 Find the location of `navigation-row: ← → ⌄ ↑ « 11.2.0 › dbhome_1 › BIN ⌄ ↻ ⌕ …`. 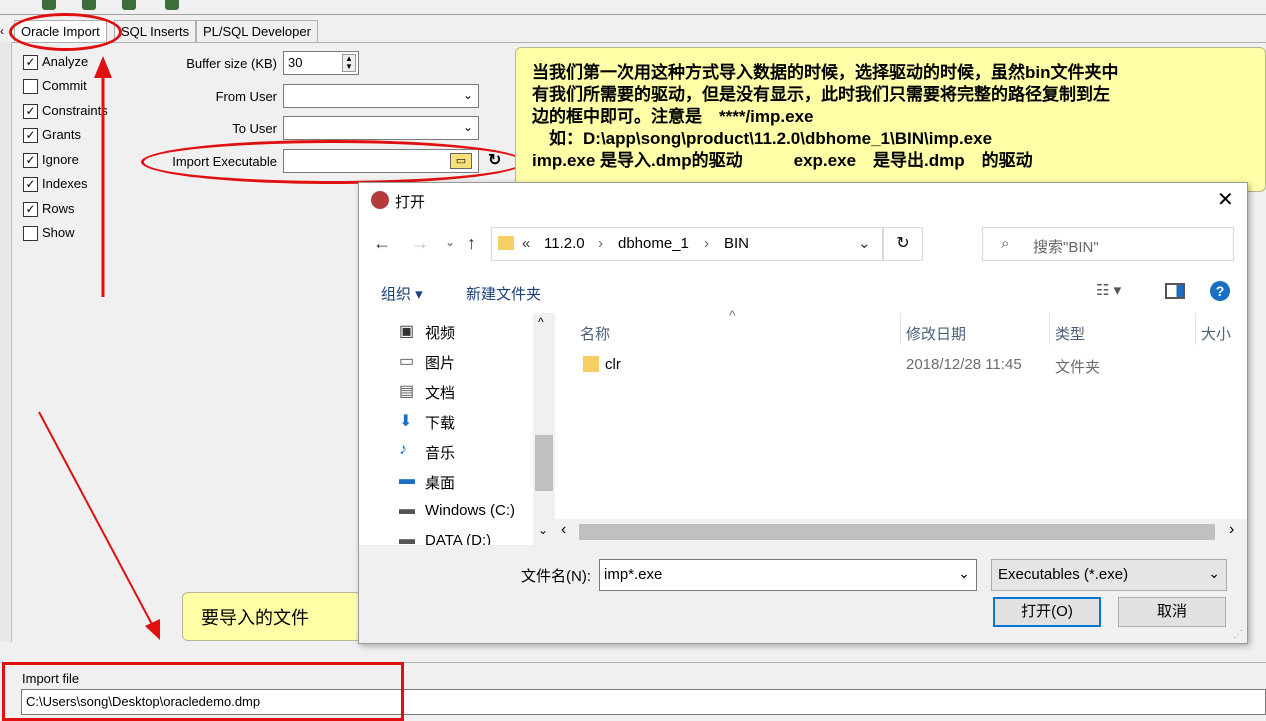

navigation-row: ← → ⌄ ↑ « 11.2.0 › dbhome_1 › BIN ⌄ ↻ ⌕ … is located at coordinates (803, 245).